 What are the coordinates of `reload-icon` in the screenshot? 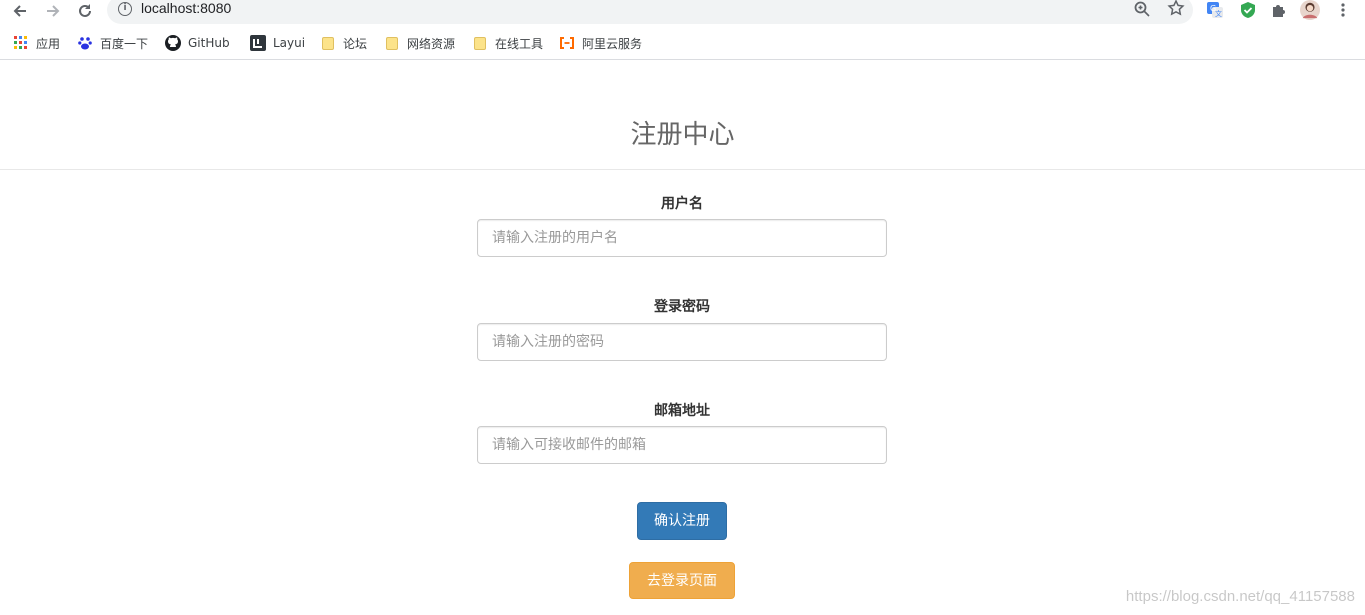 It's located at (85, 11).